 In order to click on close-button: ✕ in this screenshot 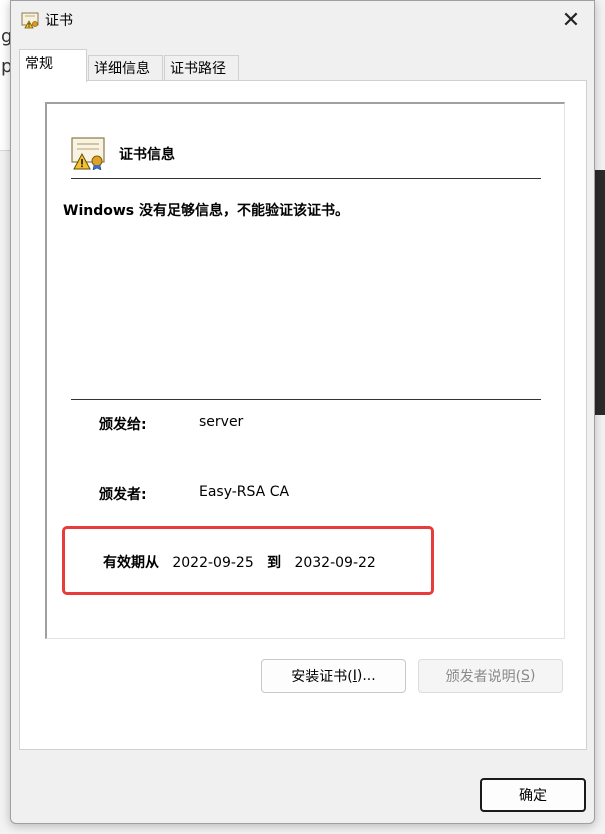, I will do `click(571, 20)`.